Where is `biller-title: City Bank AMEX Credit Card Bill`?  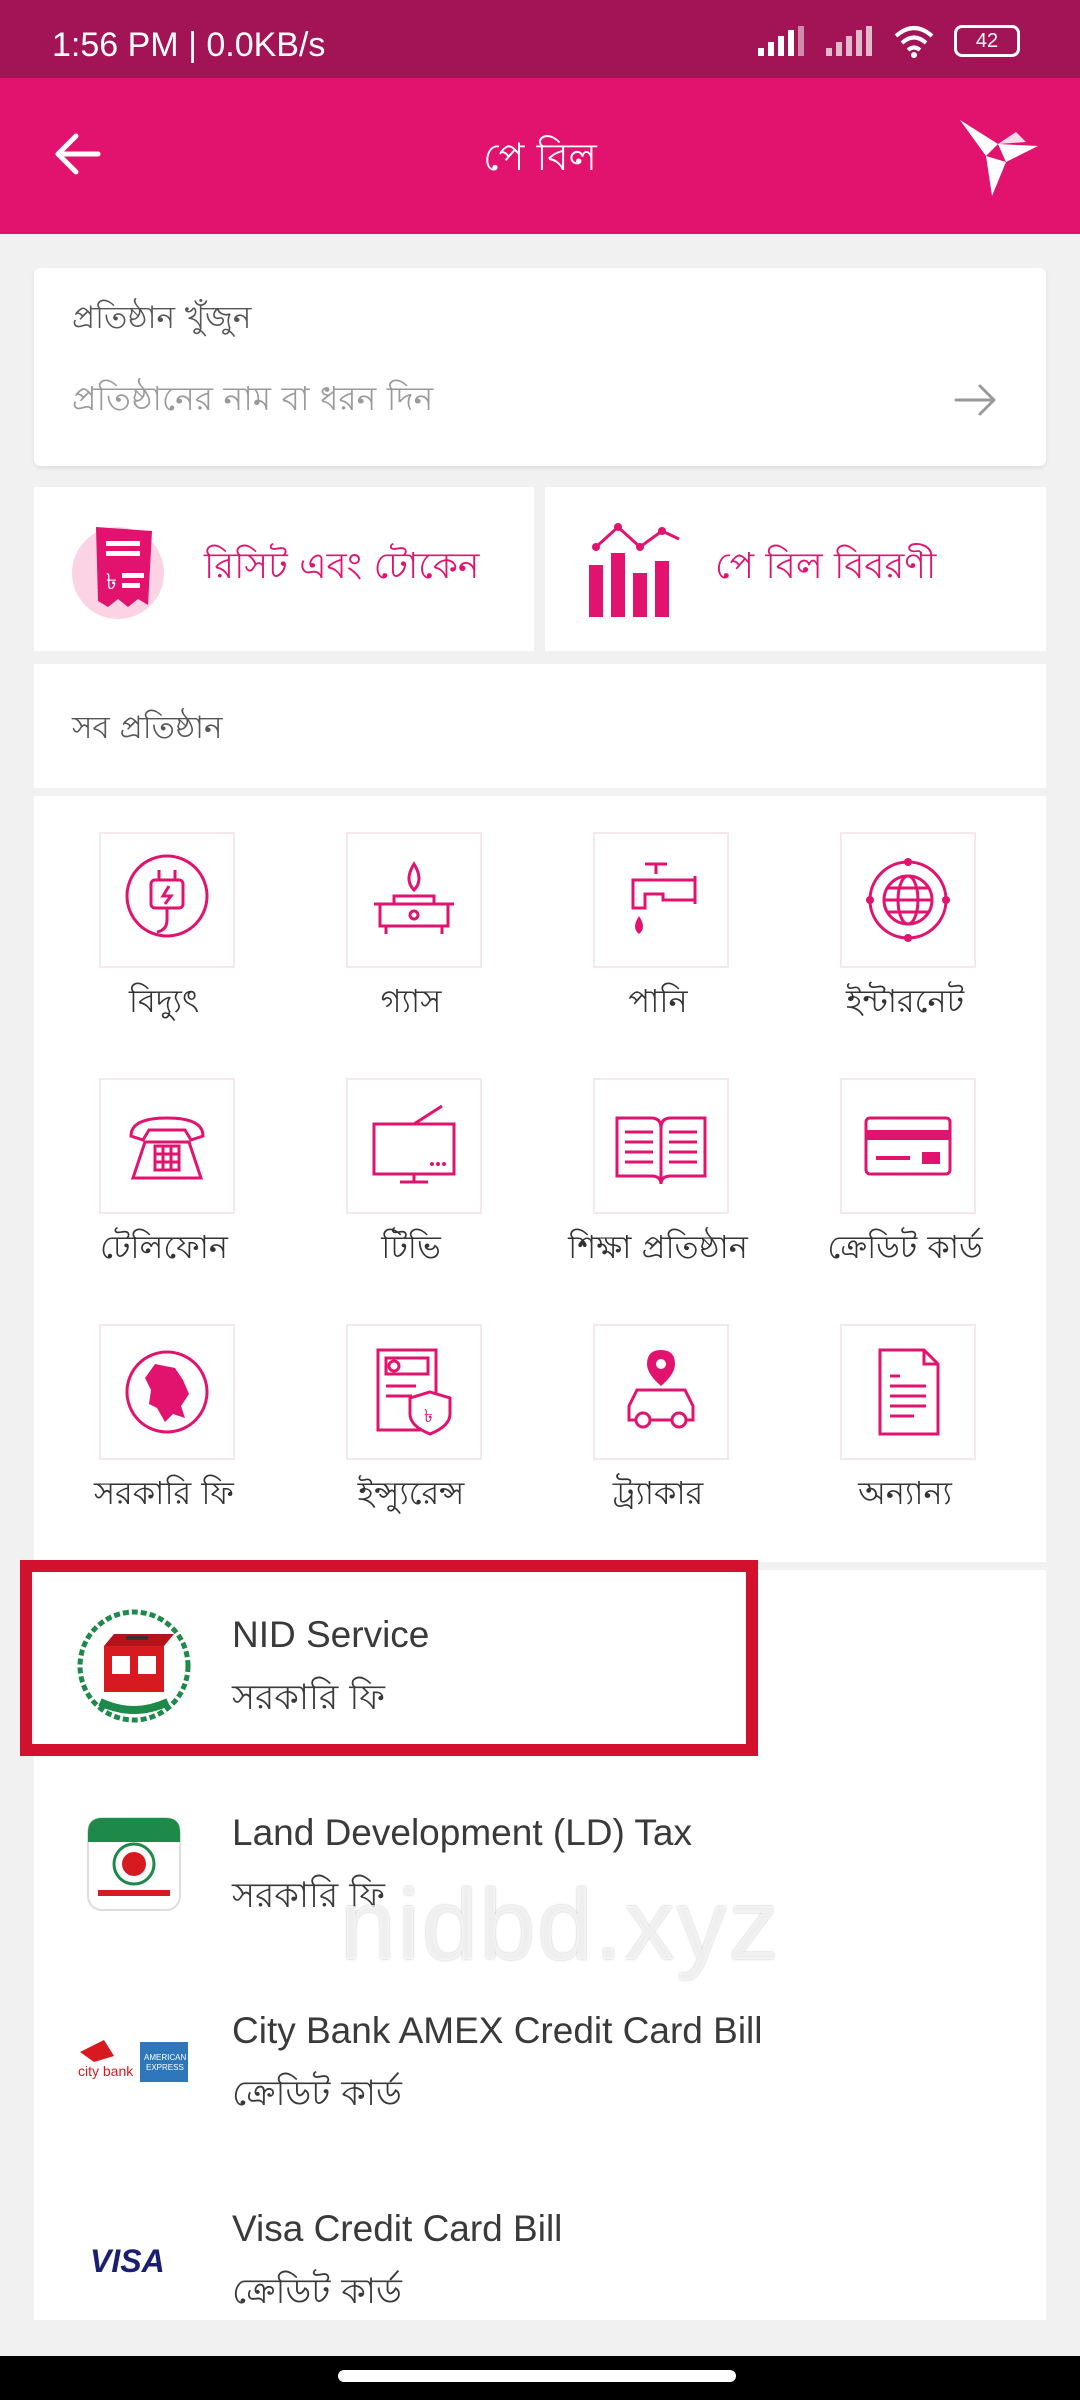
biller-title: City Bank AMEX Credit Card Bill is located at coordinates (497, 2030).